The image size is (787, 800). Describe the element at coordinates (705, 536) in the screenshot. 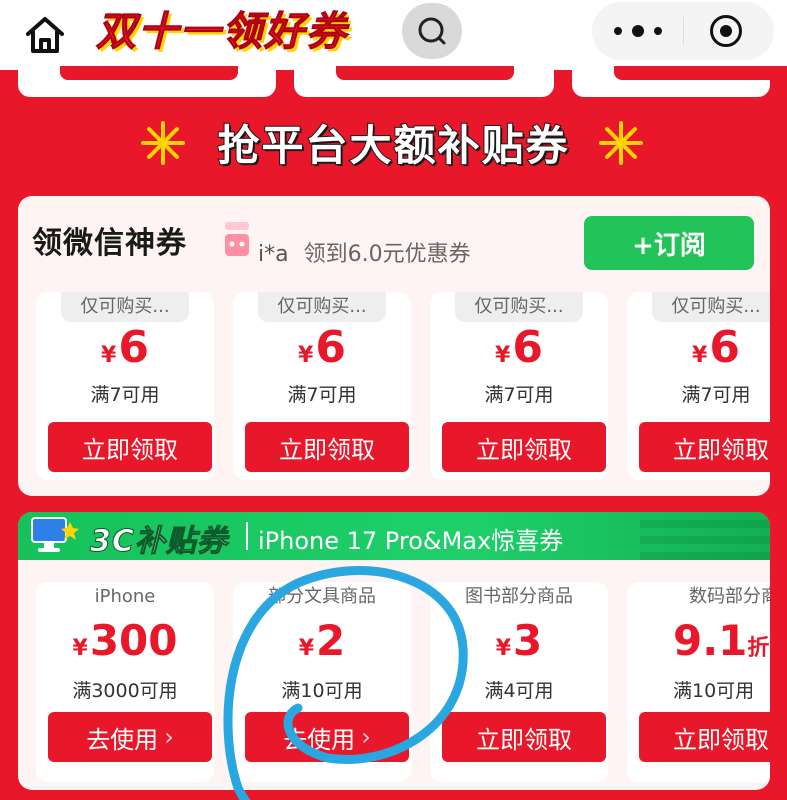

I see `banner-decoration` at that location.